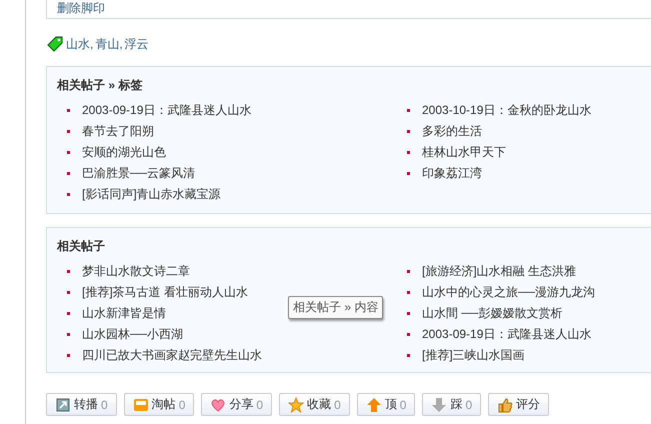 The width and height of the screenshot is (651, 424). Describe the element at coordinates (452, 131) in the screenshot. I see `post-link: 多彩的生活` at that location.